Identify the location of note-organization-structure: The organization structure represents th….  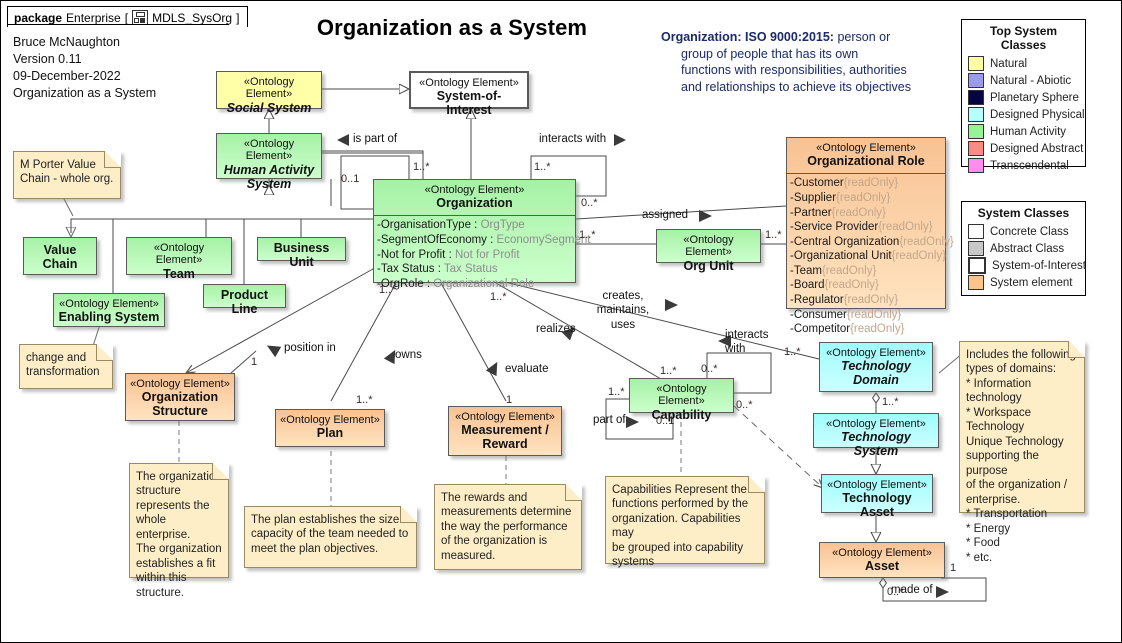
(179, 531).